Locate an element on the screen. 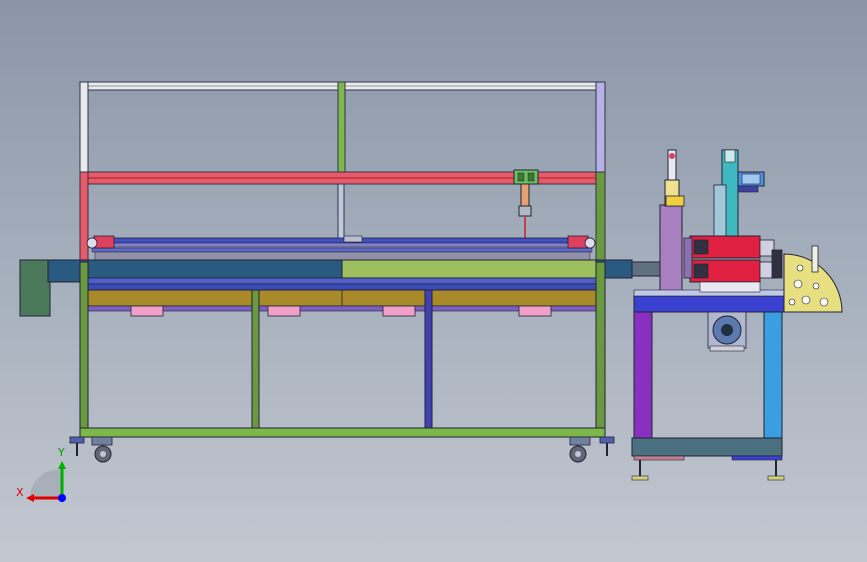  y-axis-label: Y is located at coordinates (61, 452).